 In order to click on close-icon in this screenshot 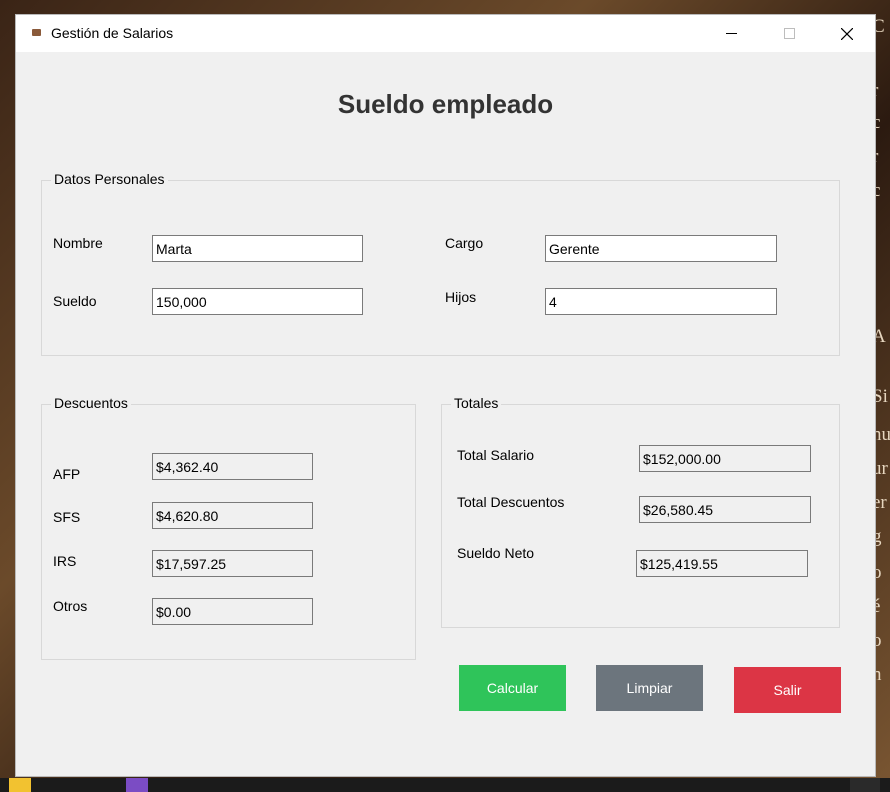, I will do `click(847, 33)`.